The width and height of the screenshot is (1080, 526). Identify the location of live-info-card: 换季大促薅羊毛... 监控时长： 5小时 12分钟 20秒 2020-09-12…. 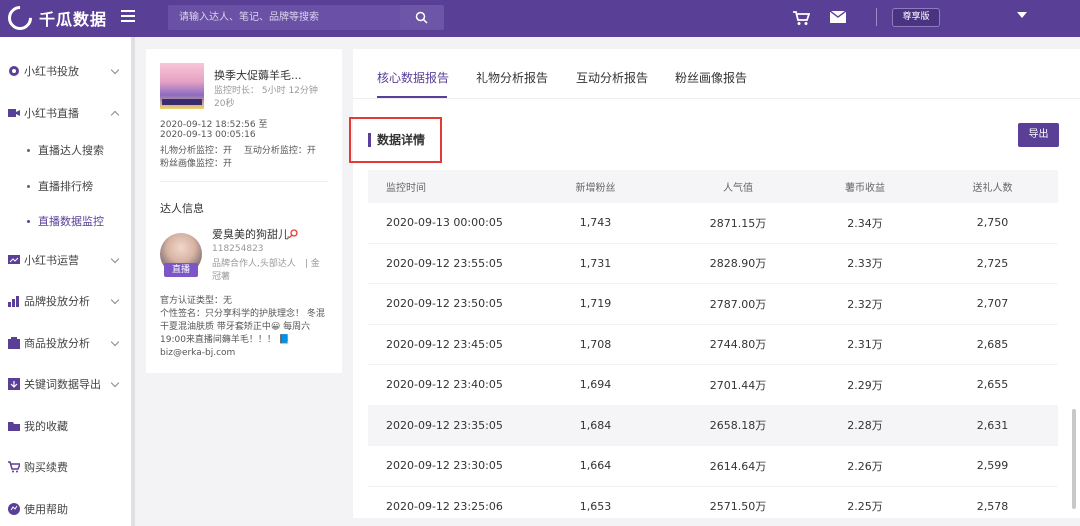
(244, 211).